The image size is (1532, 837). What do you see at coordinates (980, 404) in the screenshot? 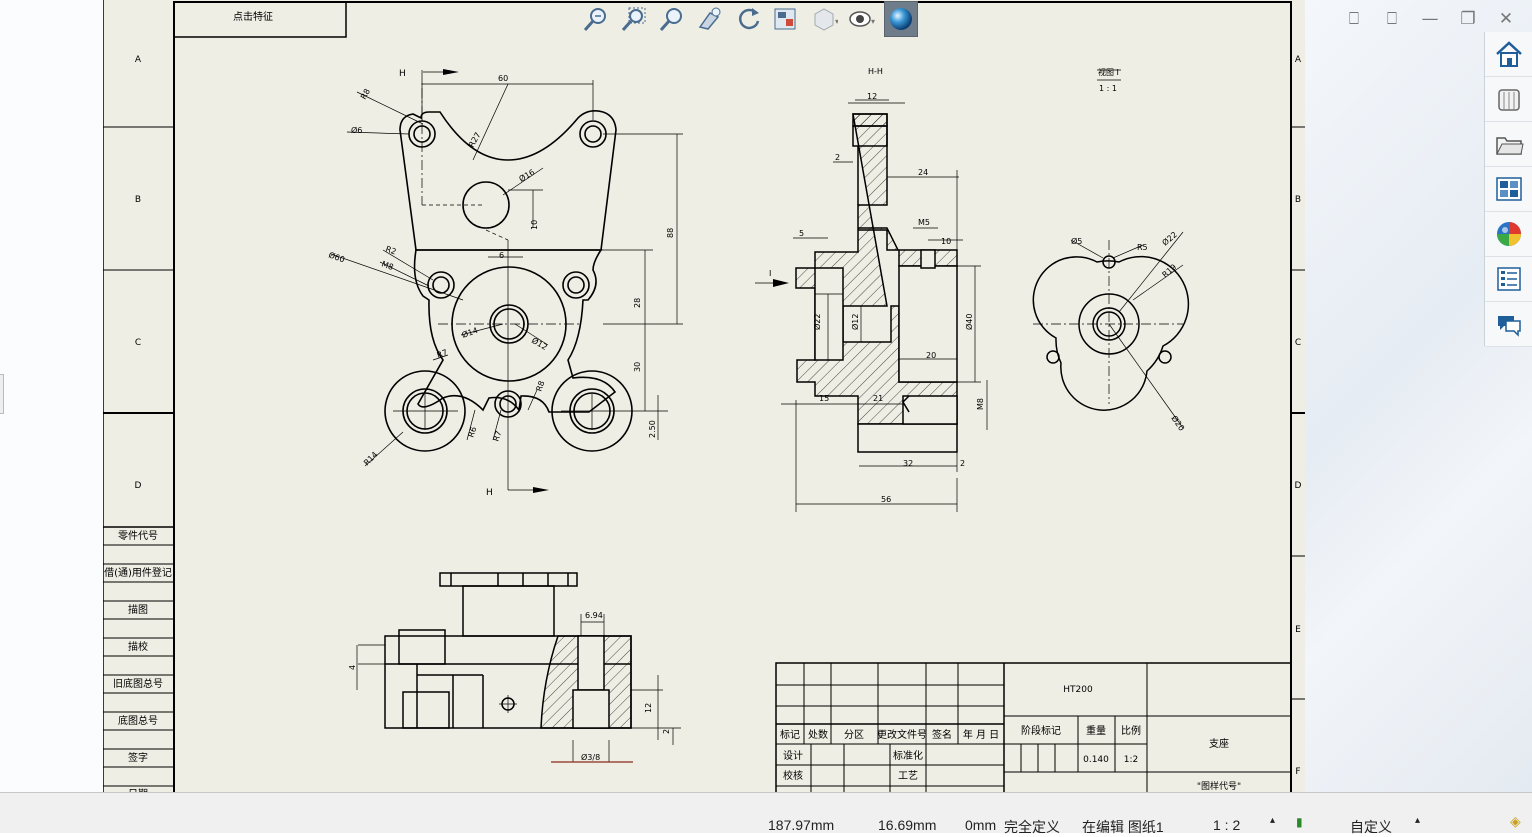
I see `dim-text: M8` at bounding box center [980, 404].